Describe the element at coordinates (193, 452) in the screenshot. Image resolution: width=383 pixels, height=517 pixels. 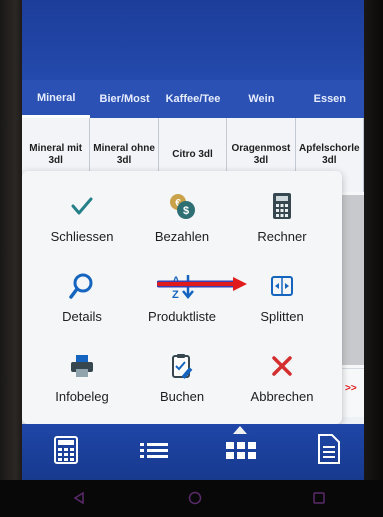
I see `bottom-nav` at that location.